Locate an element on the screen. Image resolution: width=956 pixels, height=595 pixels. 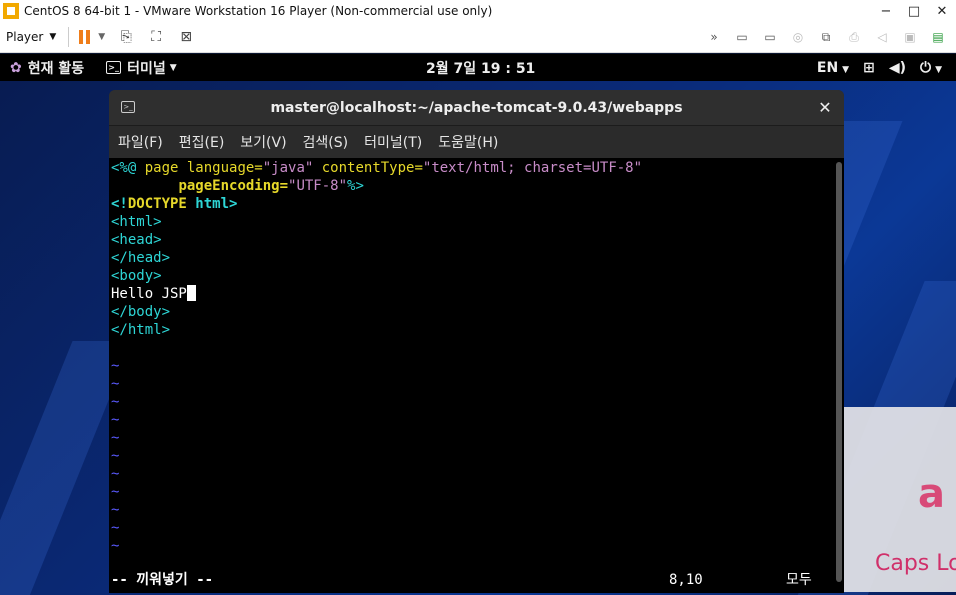
scroll-indicator: 모두 is located at coordinates (799, 580).